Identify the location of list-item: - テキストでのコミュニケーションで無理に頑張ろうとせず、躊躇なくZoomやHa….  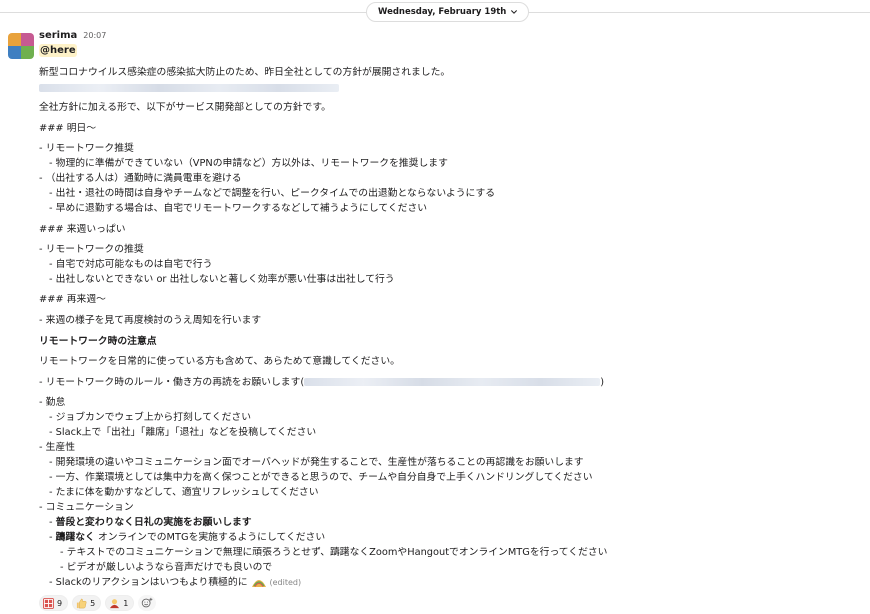
(334, 552).